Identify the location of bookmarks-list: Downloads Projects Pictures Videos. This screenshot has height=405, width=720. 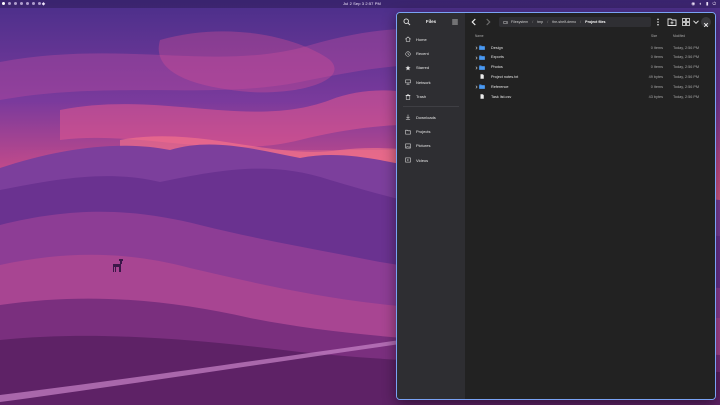
(431, 139).